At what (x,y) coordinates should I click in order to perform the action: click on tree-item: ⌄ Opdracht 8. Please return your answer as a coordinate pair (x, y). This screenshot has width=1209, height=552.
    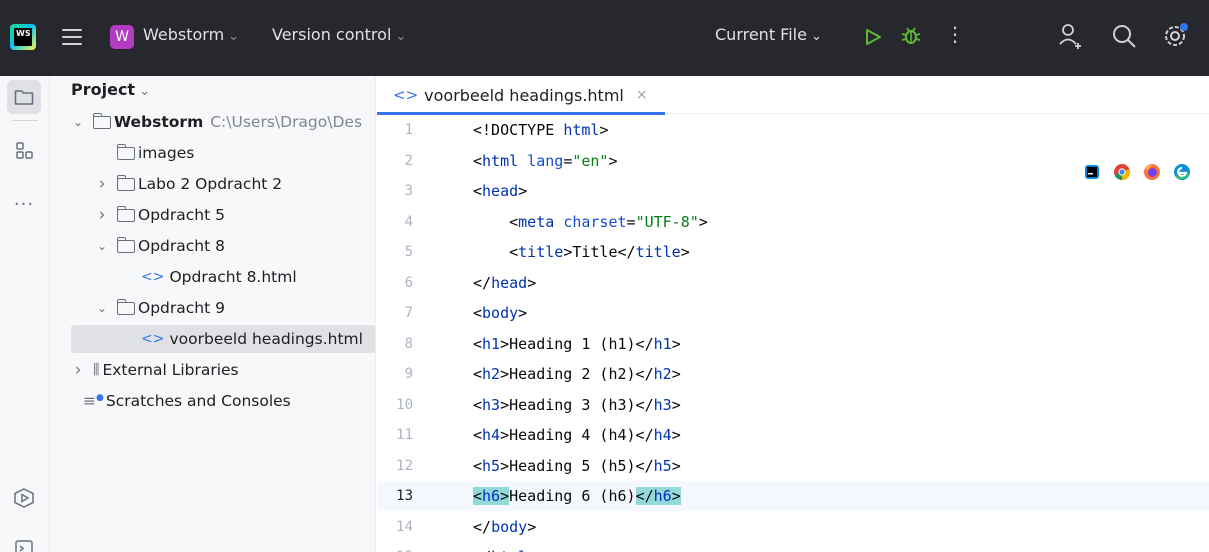
    Looking at the image, I should click on (212, 246).